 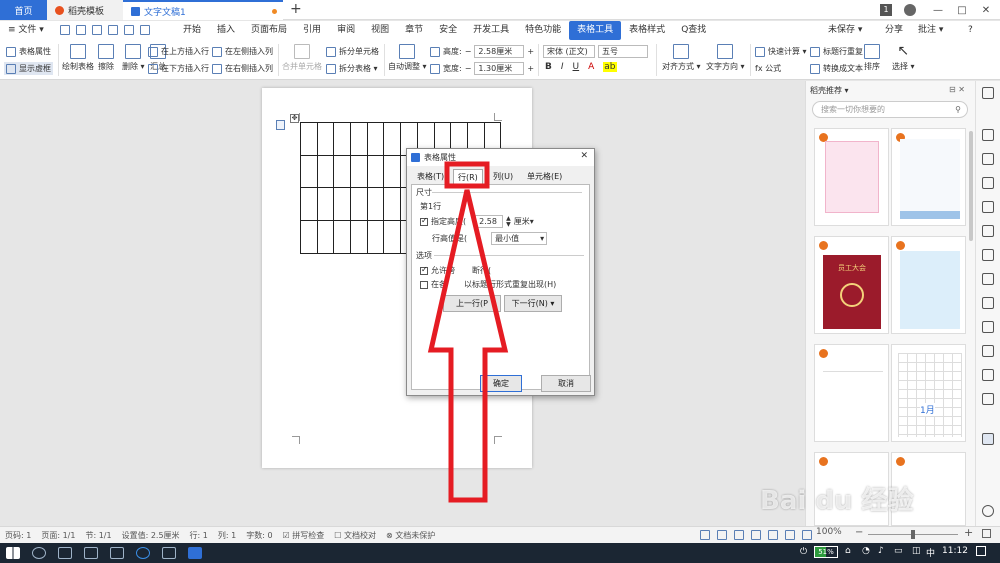 I want to click on width-decrease-button: −, so click(x=468, y=68).